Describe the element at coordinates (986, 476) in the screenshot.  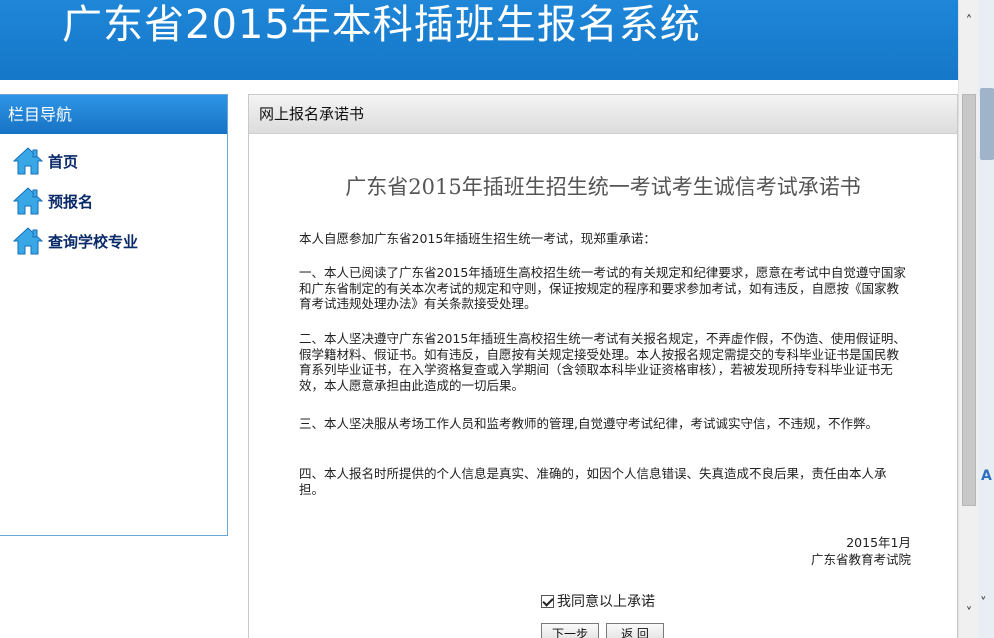
I see `edge-letter: A` at that location.